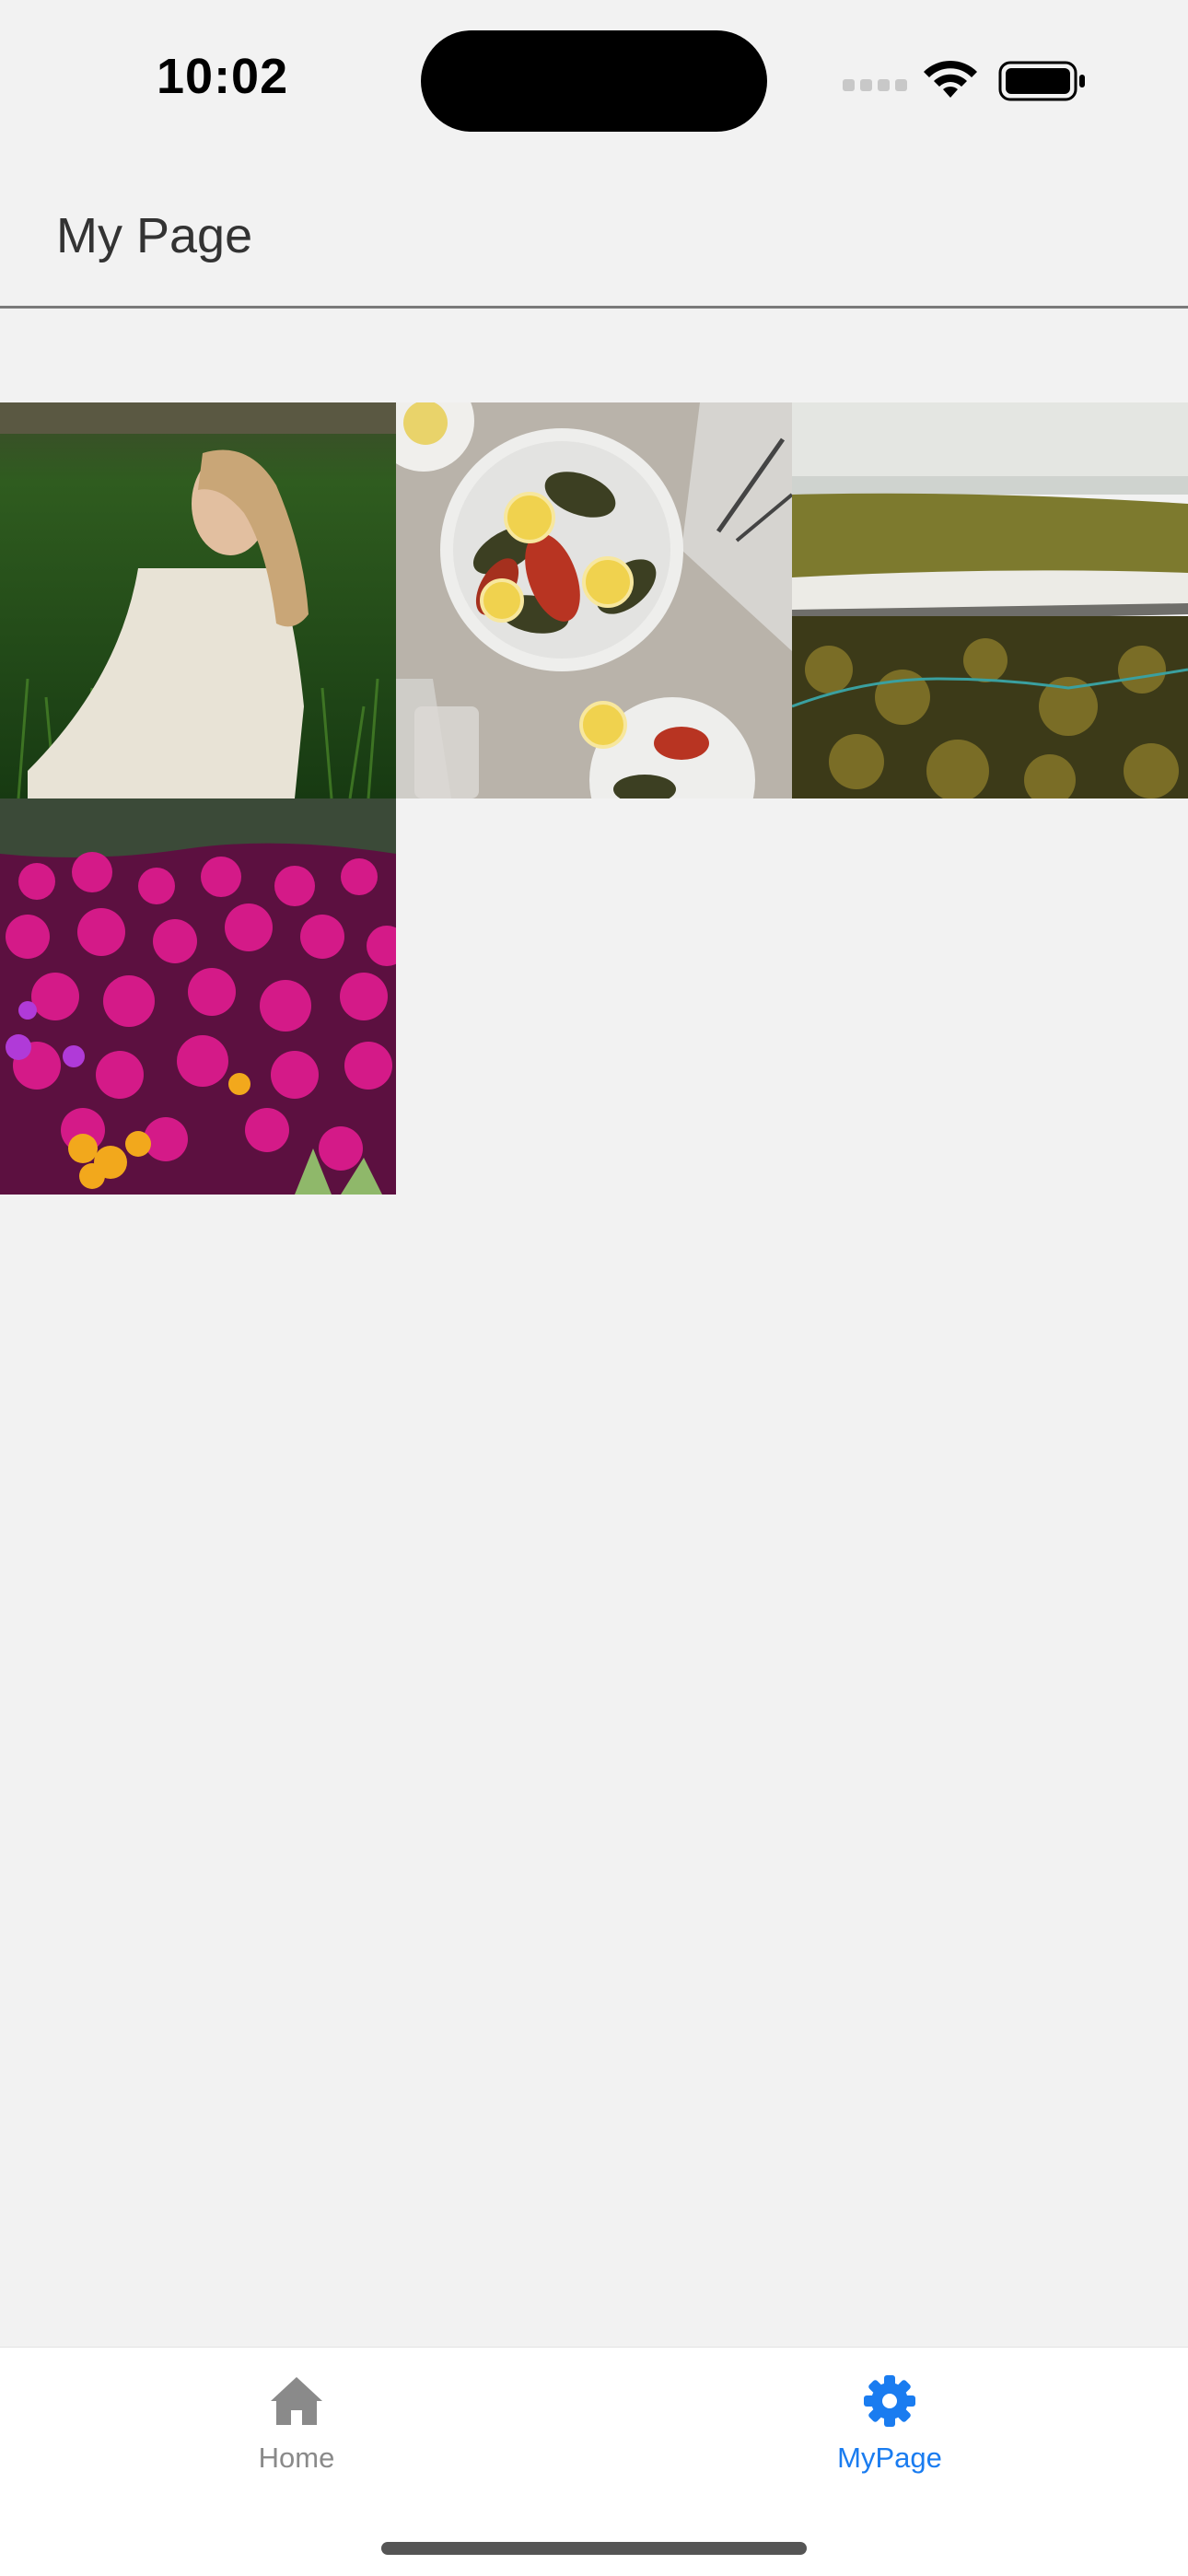 The width and height of the screenshot is (1188, 2576). I want to click on photo-tile-surfboard-coast, so click(990, 600).